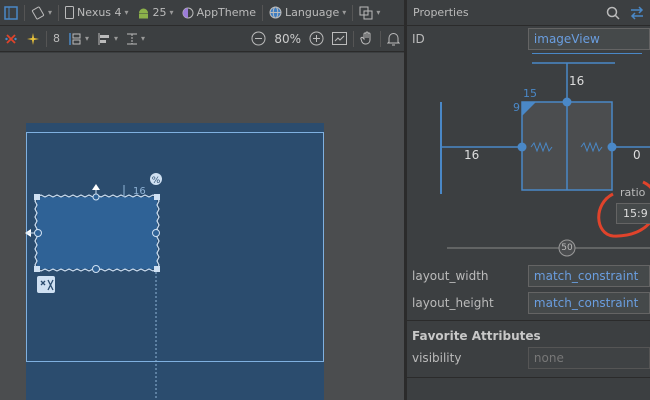 Image resolution: width=650 pixels, height=400 pixels. Describe the element at coordinates (37, 197) in the screenshot. I see `resize-handle-tl` at that location.